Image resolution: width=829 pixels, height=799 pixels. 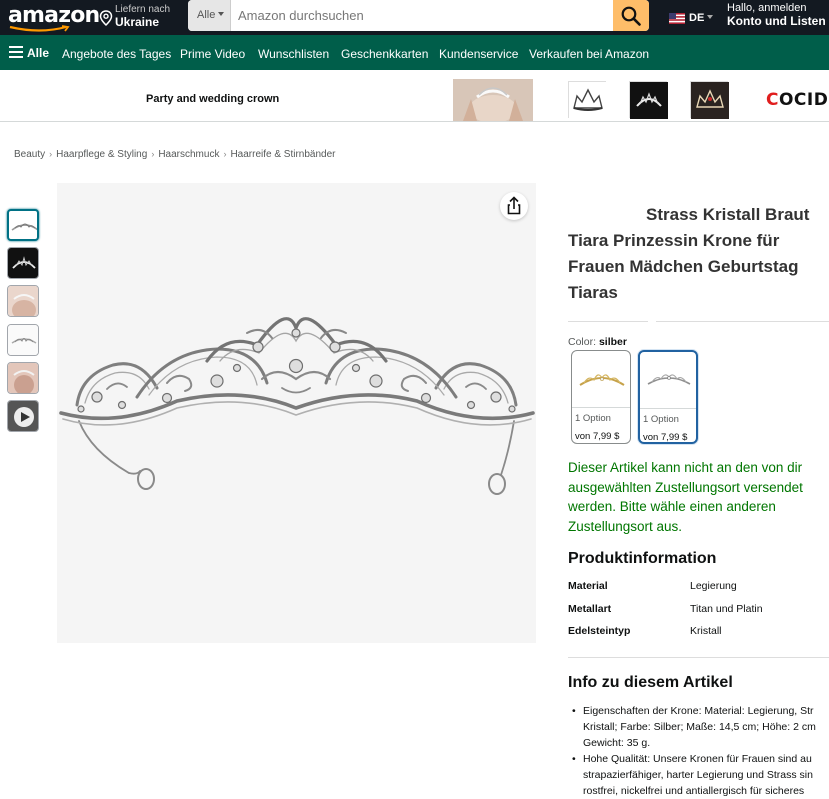 What do you see at coordinates (212, 99) in the screenshot?
I see `ad-tagline: Party and wedding crown` at bounding box center [212, 99].